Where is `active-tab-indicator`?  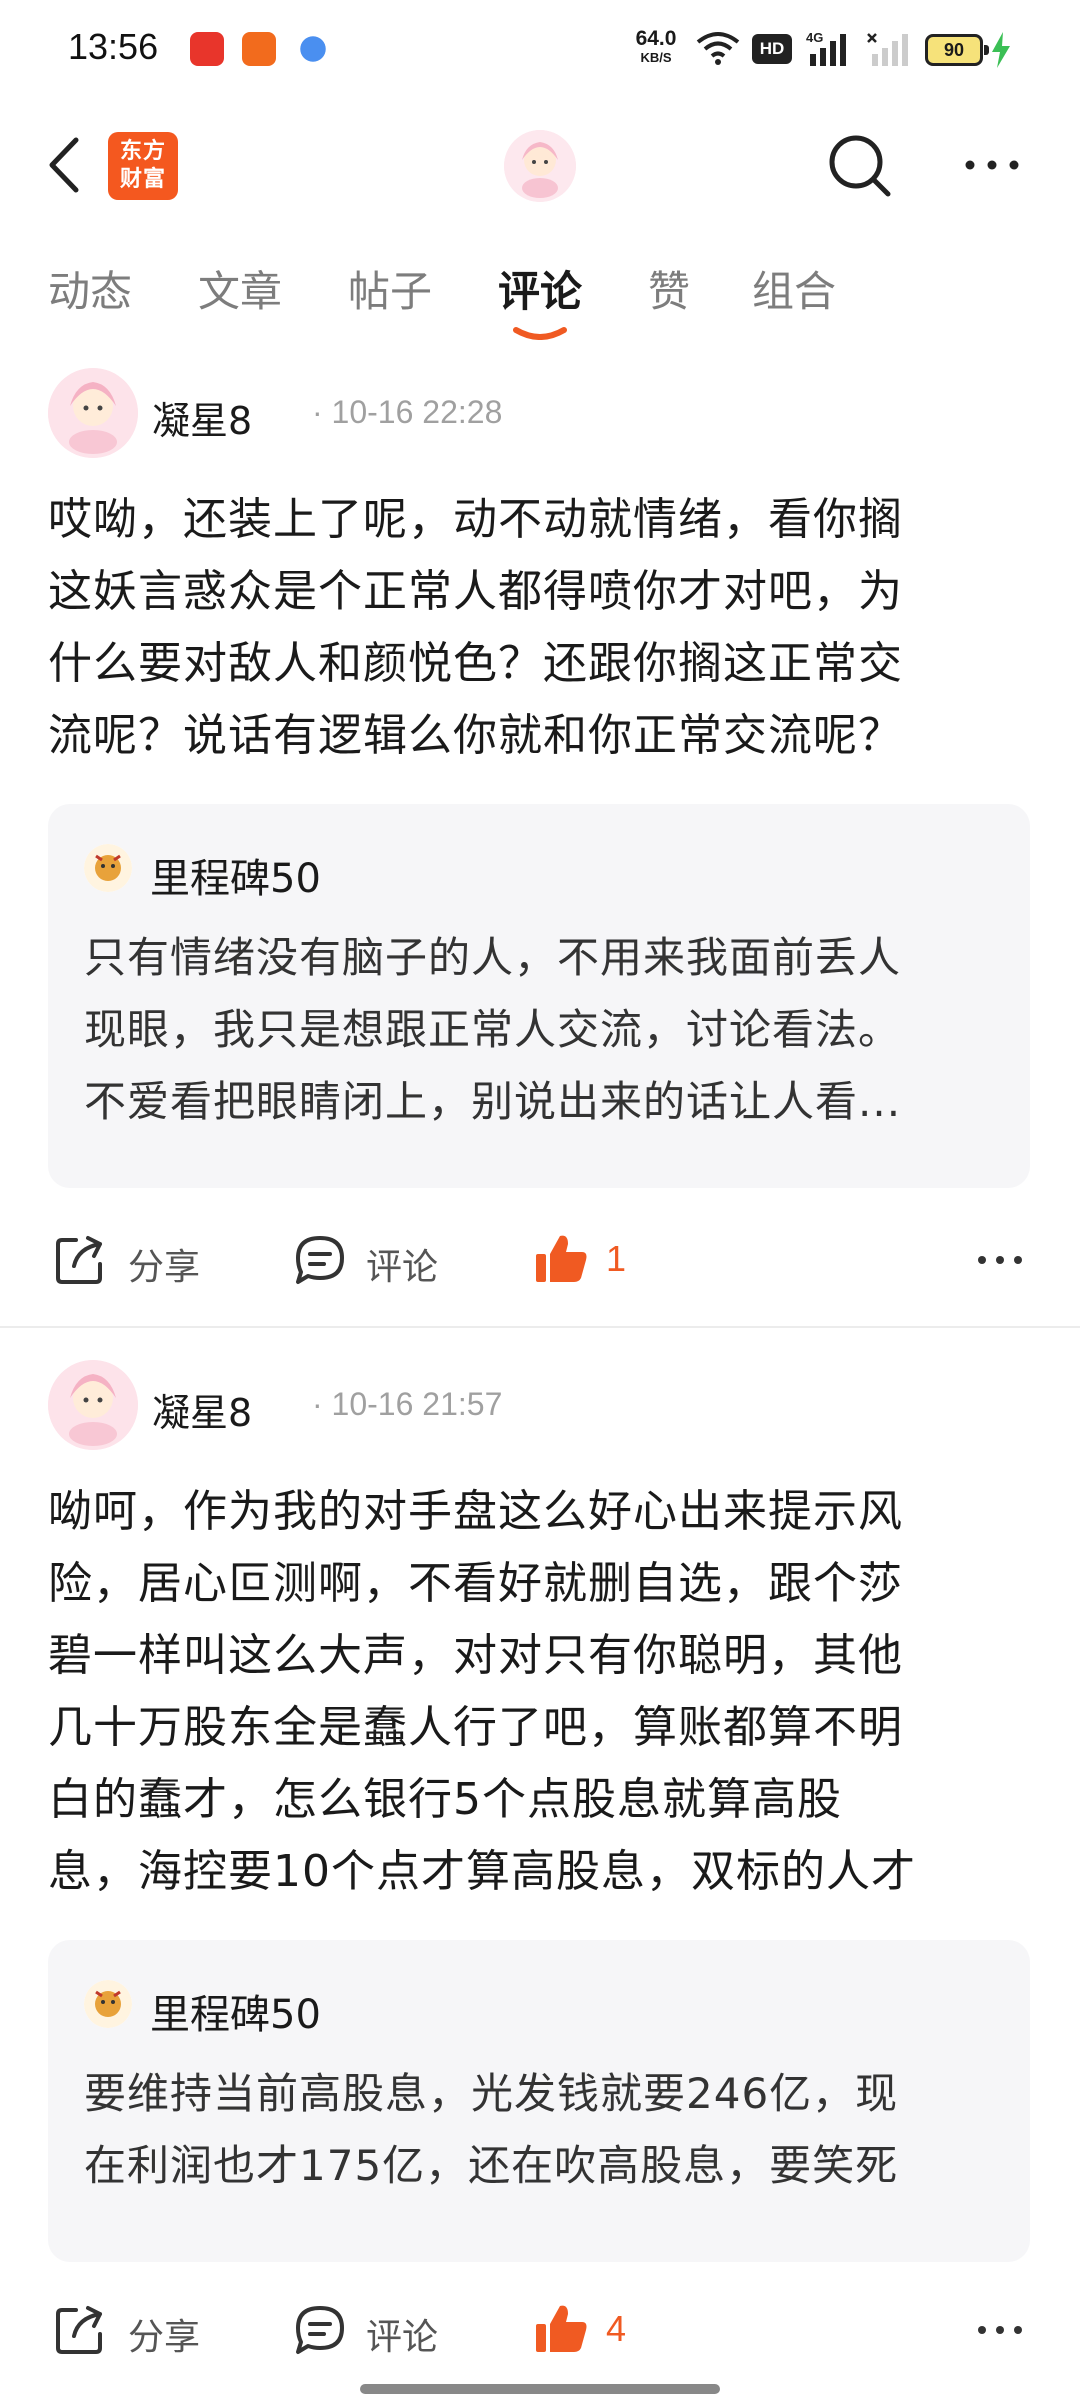
active-tab-indicator is located at coordinates (540, 333).